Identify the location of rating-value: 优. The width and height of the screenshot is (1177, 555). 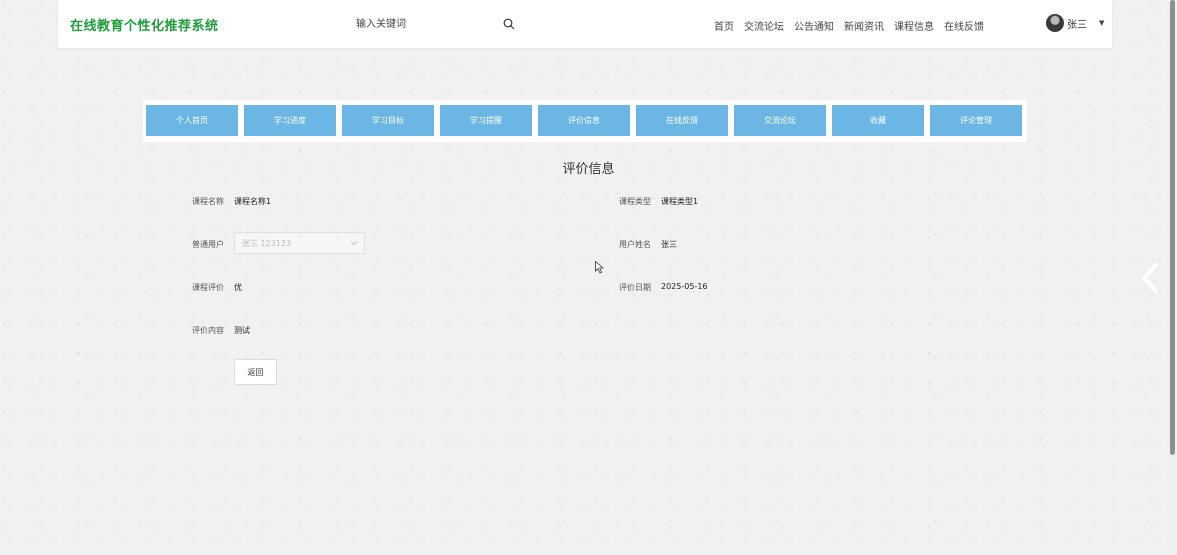
(238, 287).